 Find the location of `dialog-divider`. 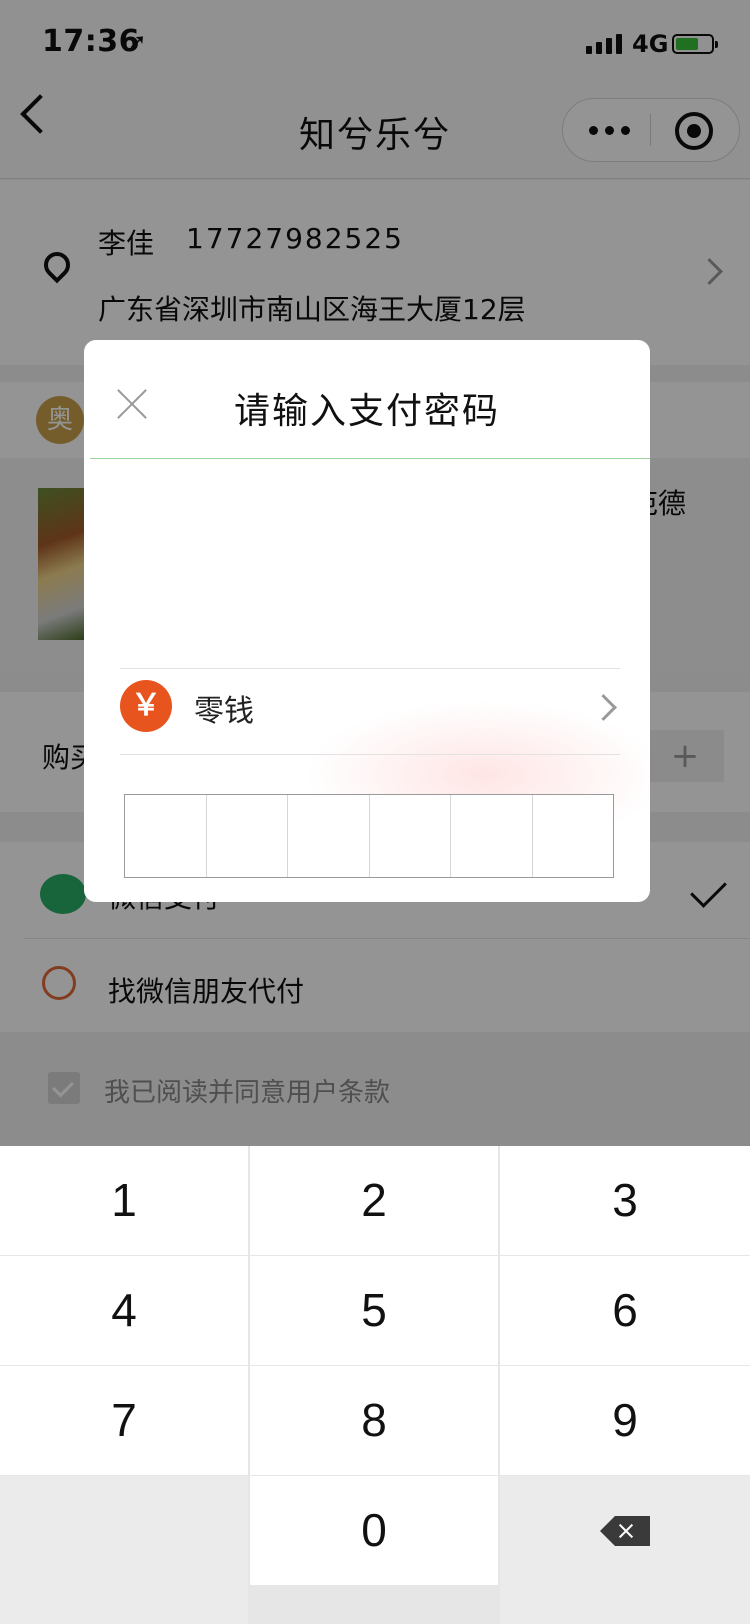

dialog-divider is located at coordinates (370, 458).